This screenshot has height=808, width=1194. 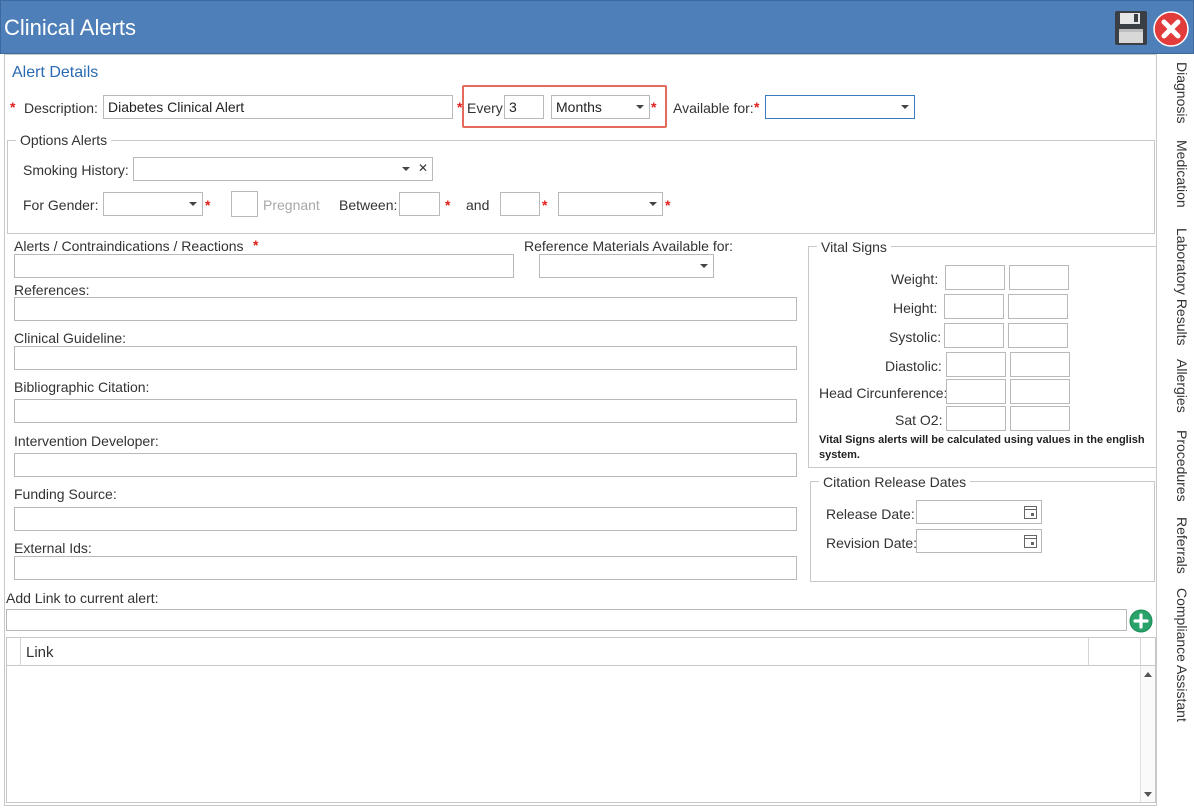 I want to click on gender-label: For Gender:, so click(x=61, y=205).